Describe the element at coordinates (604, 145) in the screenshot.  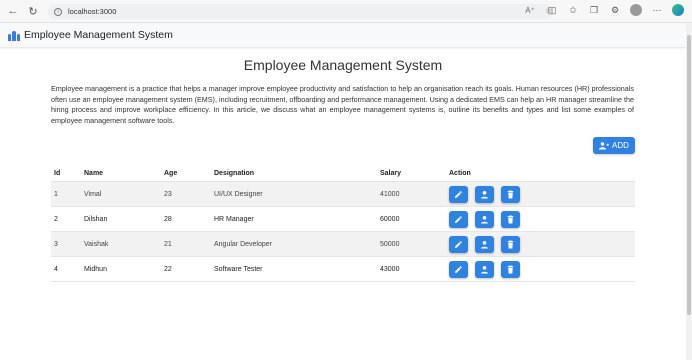
I see `user-plus-icon` at that location.